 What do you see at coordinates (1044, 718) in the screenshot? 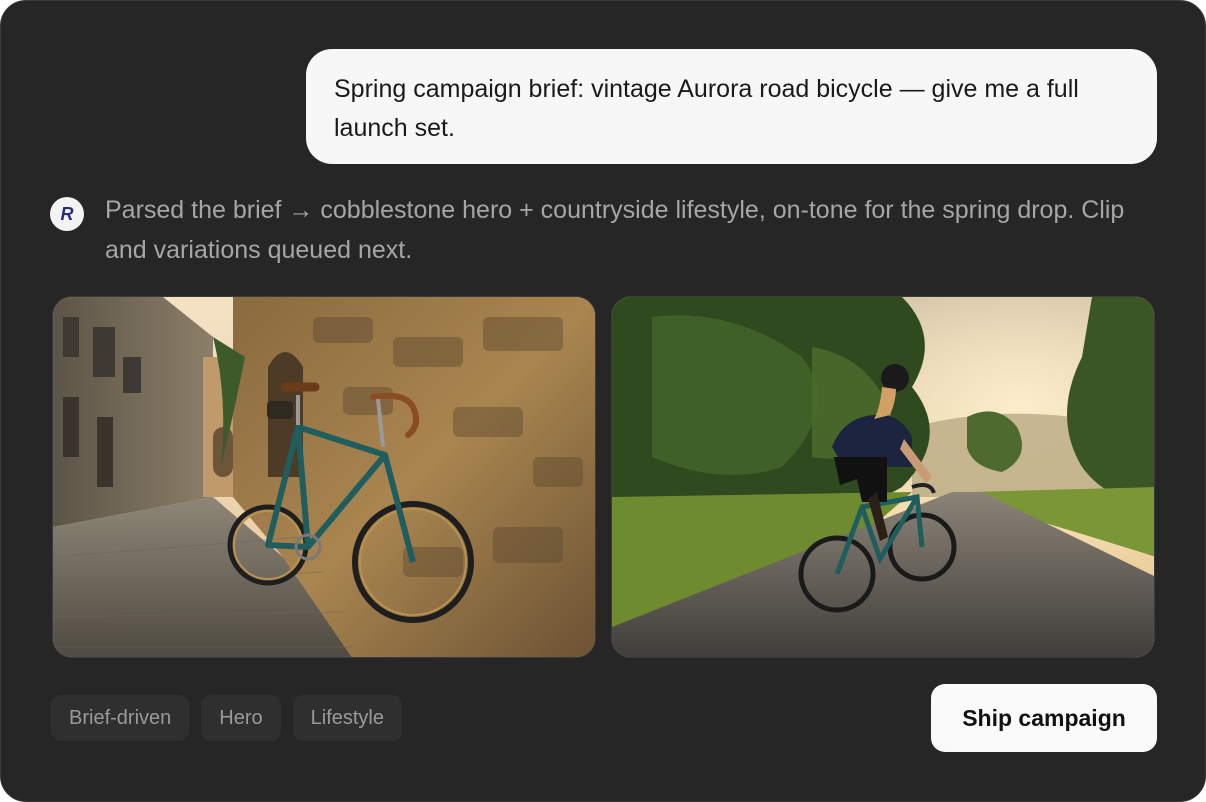
I see `ship-campaign-button: Ship campaign` at bounding box center [1044, 718].